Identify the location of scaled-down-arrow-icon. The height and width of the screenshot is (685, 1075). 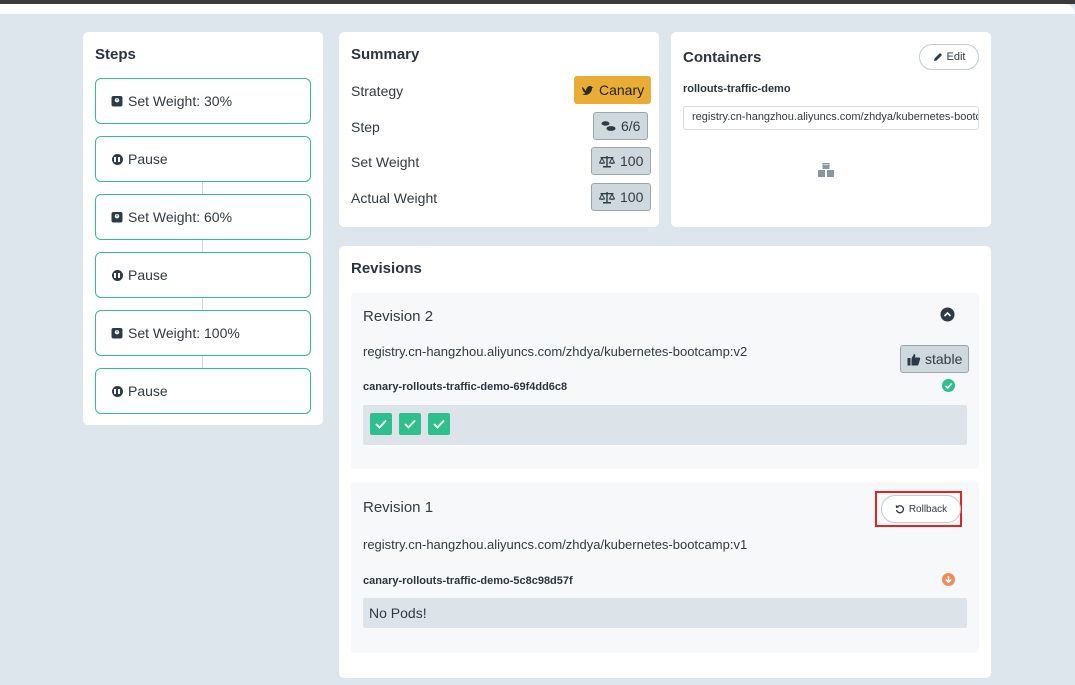
(948, 579).